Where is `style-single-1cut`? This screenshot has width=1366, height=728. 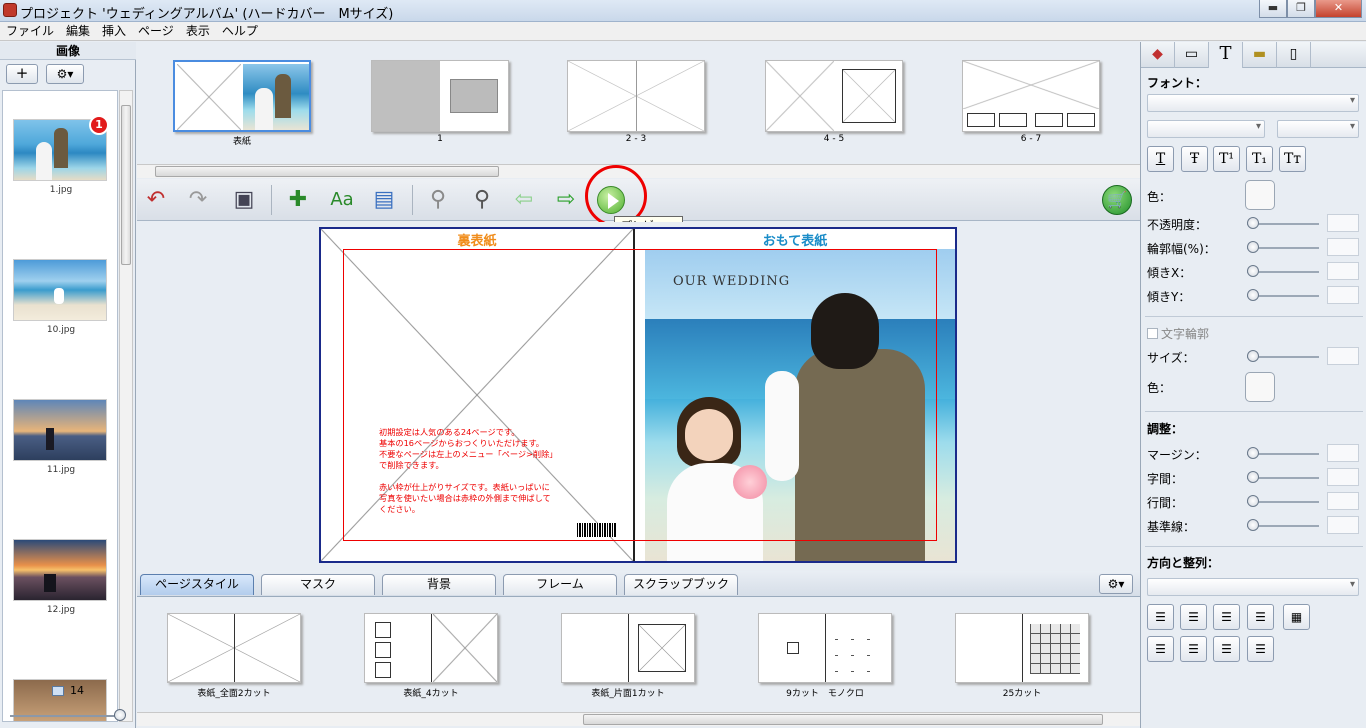
style-single-1cut is located at coordinates (628, 648).